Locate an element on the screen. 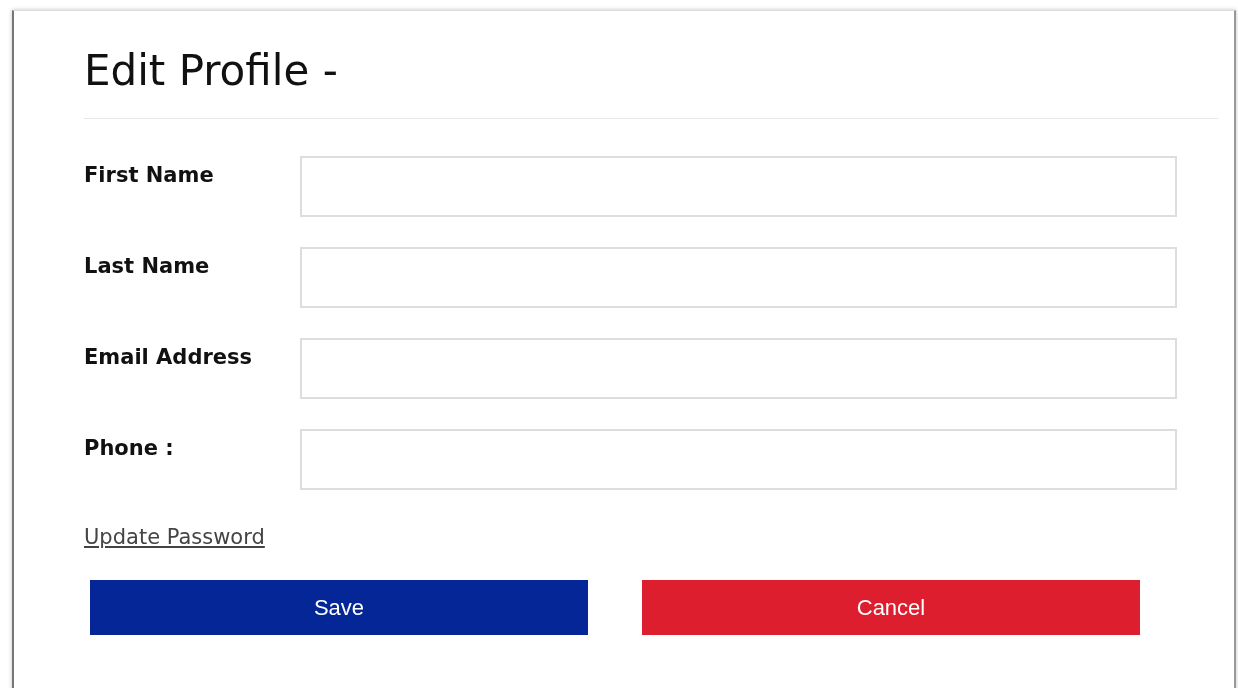 This screenshot has height=688, width=1238. cancel-button: Cancel is located at coordinates (891, 607).